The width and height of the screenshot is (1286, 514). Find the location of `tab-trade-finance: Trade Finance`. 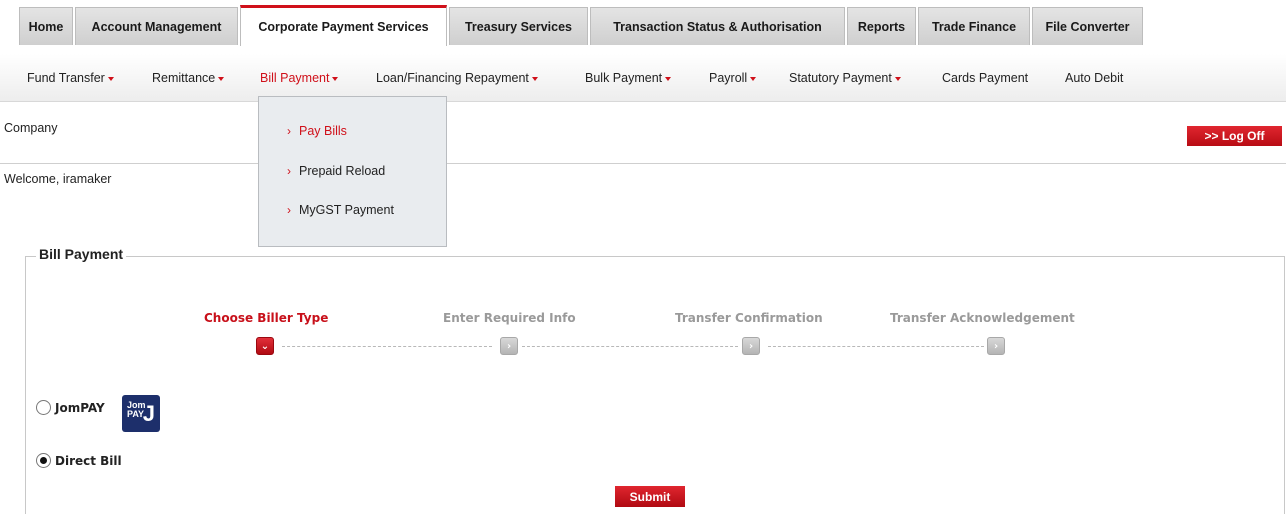

tab-trade-finance: Trade Finance is located at coordinates (974, 26).